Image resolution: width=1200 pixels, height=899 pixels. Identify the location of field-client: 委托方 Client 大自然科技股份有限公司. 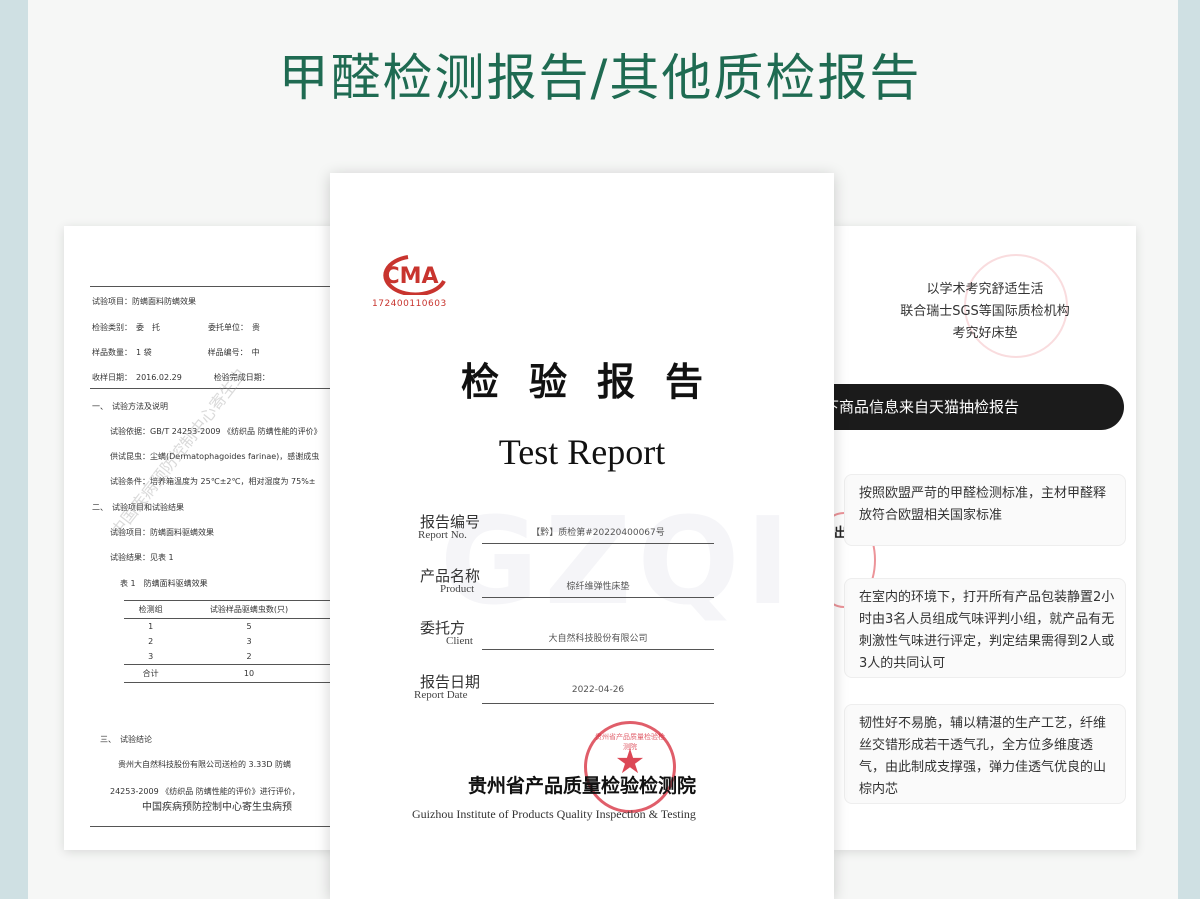
(568, 637).